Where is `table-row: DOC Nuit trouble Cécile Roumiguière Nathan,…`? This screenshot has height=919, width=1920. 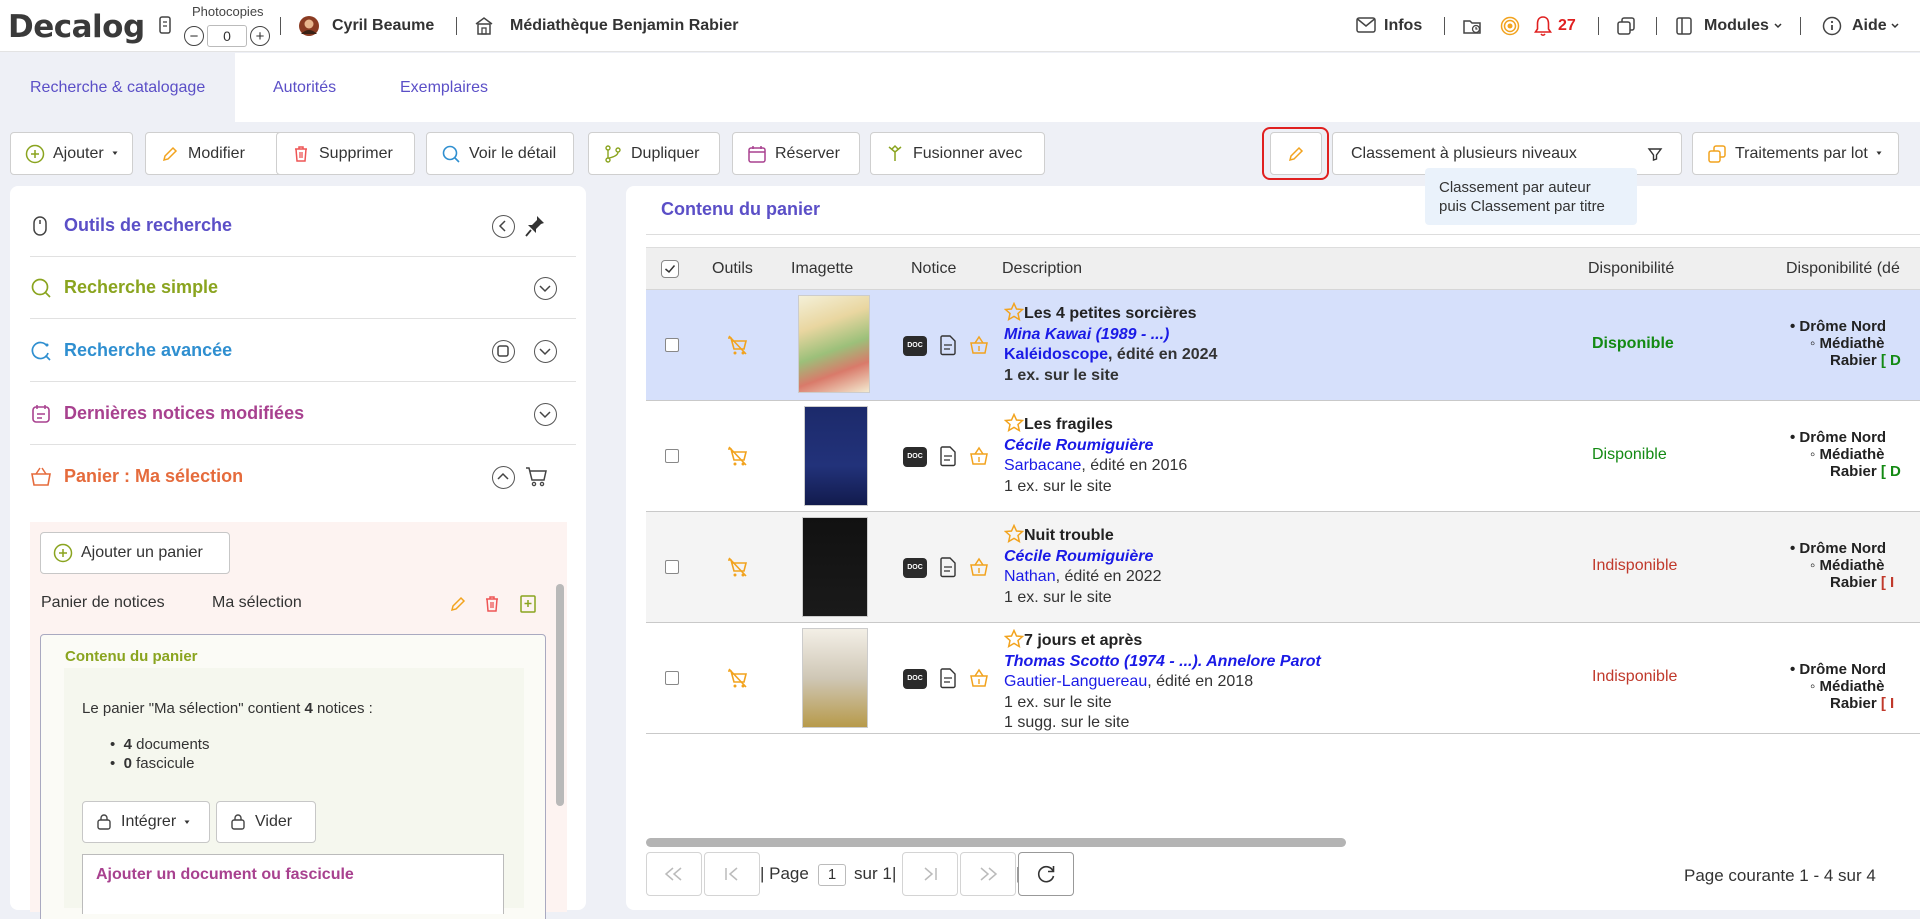 table-row: DOC Nuit trouble Cécile Roumiguière Nathan,… is located at coordinates (1283, 567).